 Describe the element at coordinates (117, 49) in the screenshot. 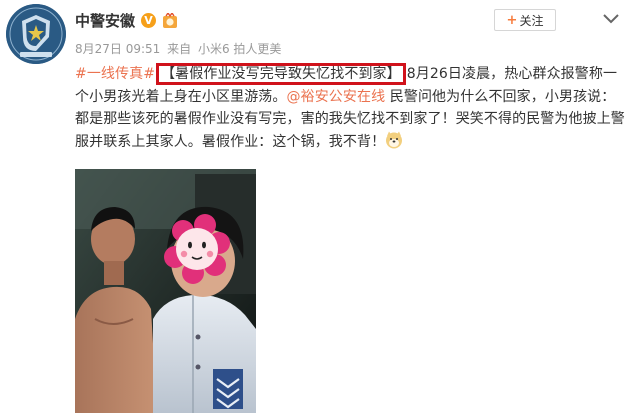

I see `post-date: 8月27日 09:51` at that location.